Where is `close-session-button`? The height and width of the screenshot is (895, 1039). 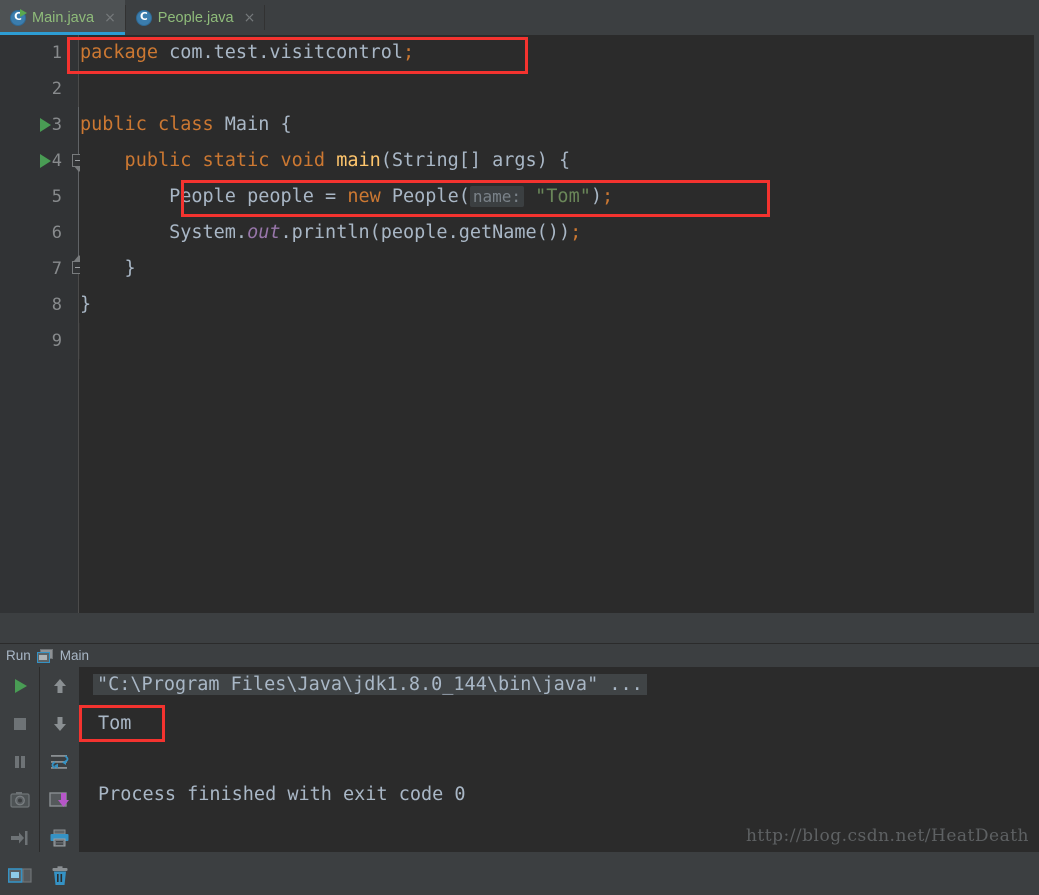
close-session-button is located at coordinates (20, 838).